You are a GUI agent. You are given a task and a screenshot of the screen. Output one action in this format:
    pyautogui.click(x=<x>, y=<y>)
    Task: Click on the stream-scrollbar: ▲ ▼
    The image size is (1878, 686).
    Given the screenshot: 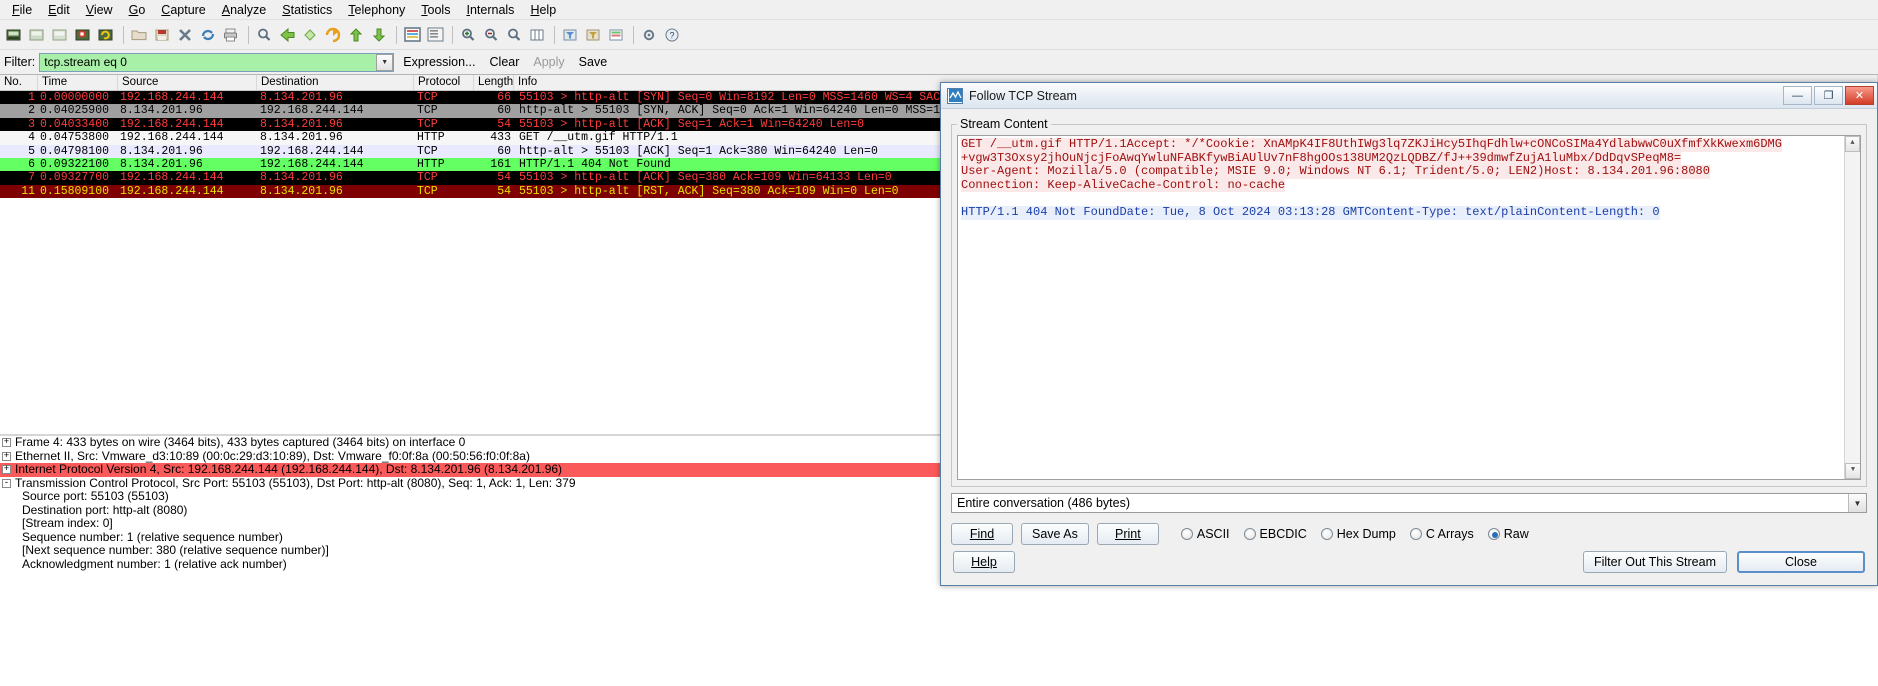 What is the action you would take?
    pyautogui.click(x=1852, y=307)
    